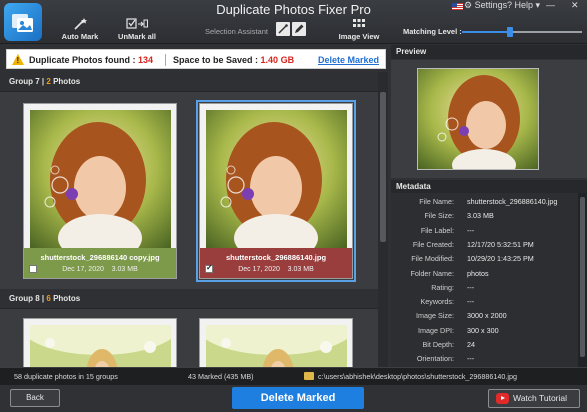 The height and width of the screenshot is (412, 587). I want to click on space-value: 1.40 GB, so click(277, 60).